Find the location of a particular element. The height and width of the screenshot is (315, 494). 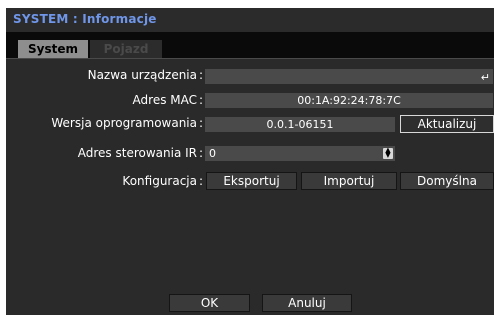

config-colon: : is located at coordinates (201, 181).